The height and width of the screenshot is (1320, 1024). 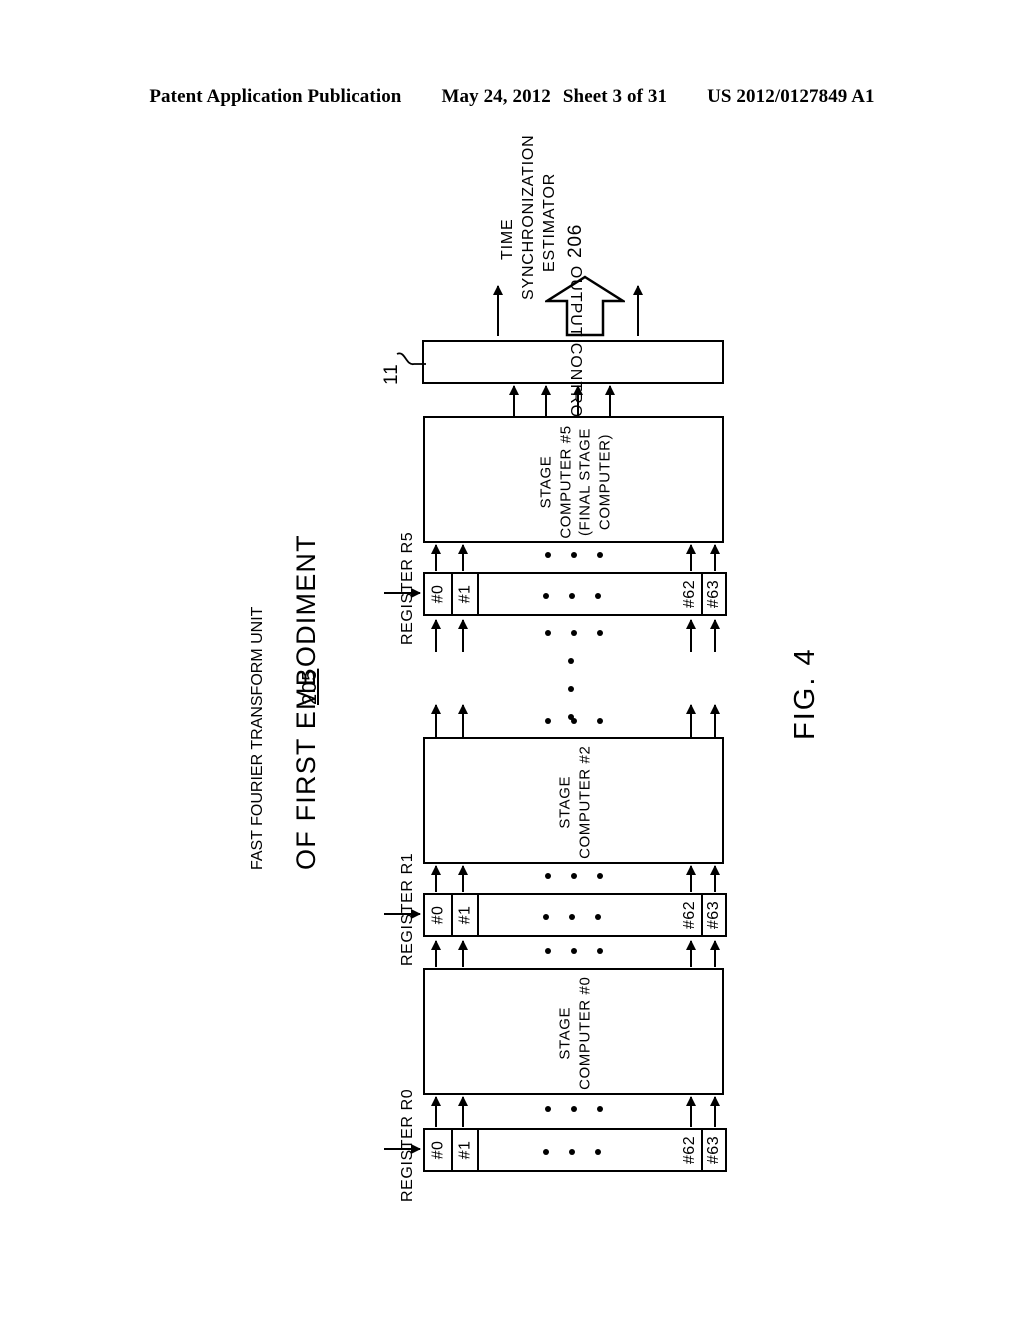 I want to click on stage-computer-2-label-line1: STAGE, so click(x=565, y=802).